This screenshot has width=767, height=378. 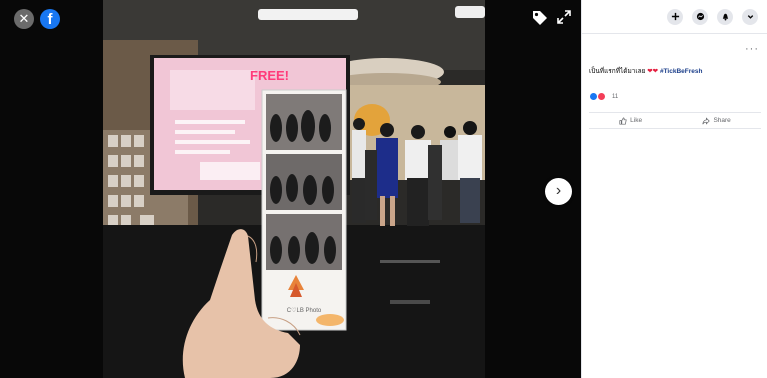 I want to click on messenger-button, so click(x=700, y=16).